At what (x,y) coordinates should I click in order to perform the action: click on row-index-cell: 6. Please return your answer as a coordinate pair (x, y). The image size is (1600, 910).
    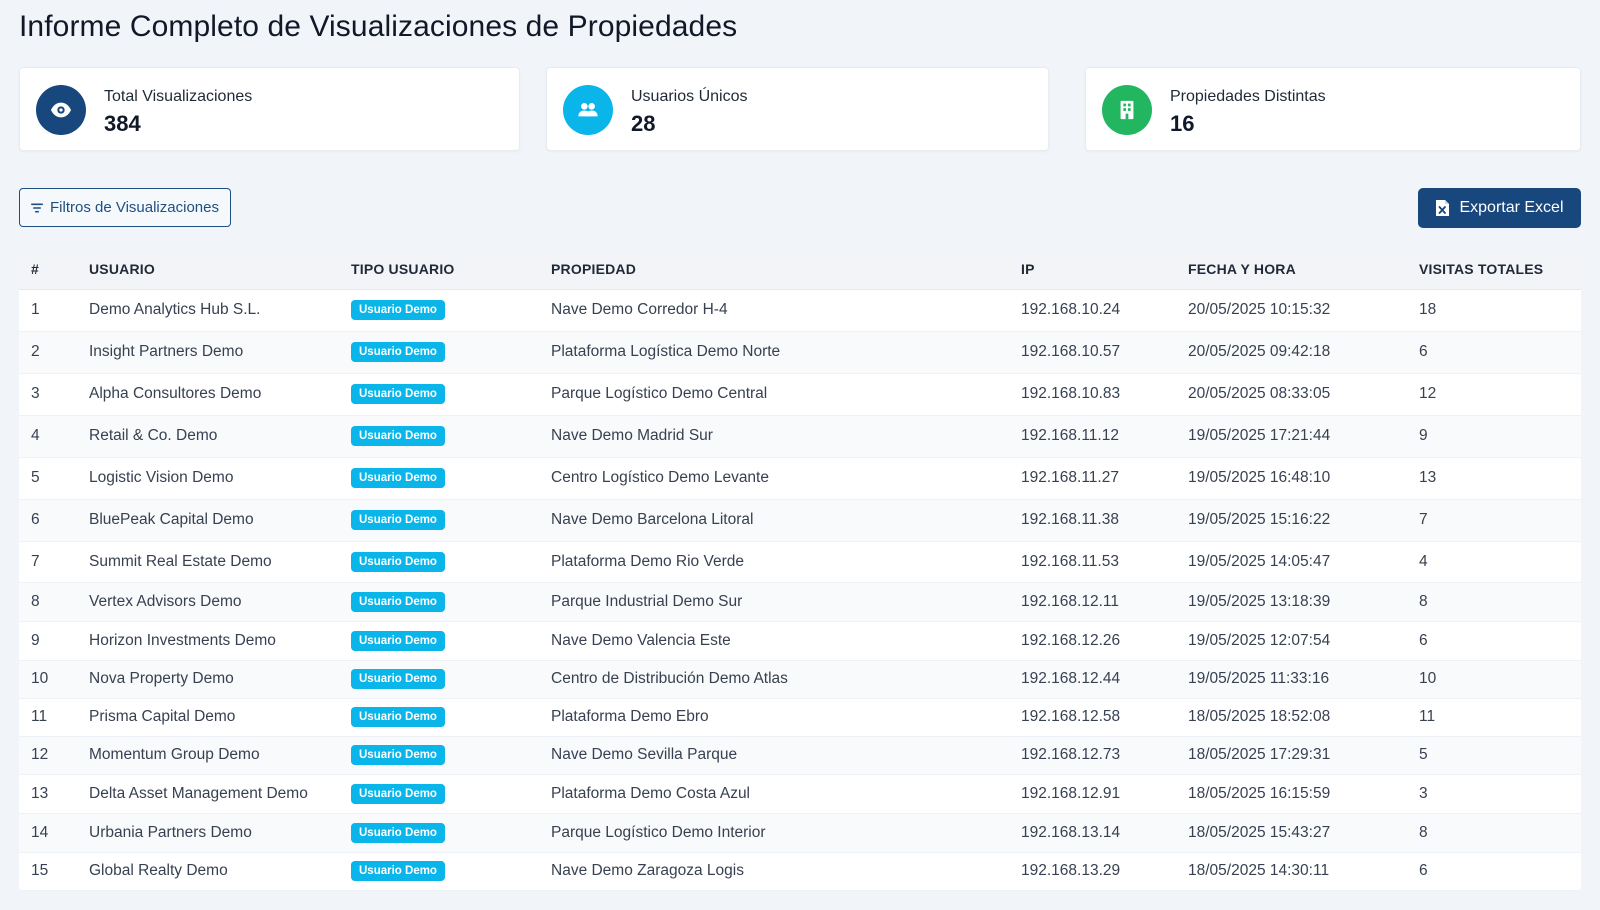
    Looking at the image, I should click on (48, 520).